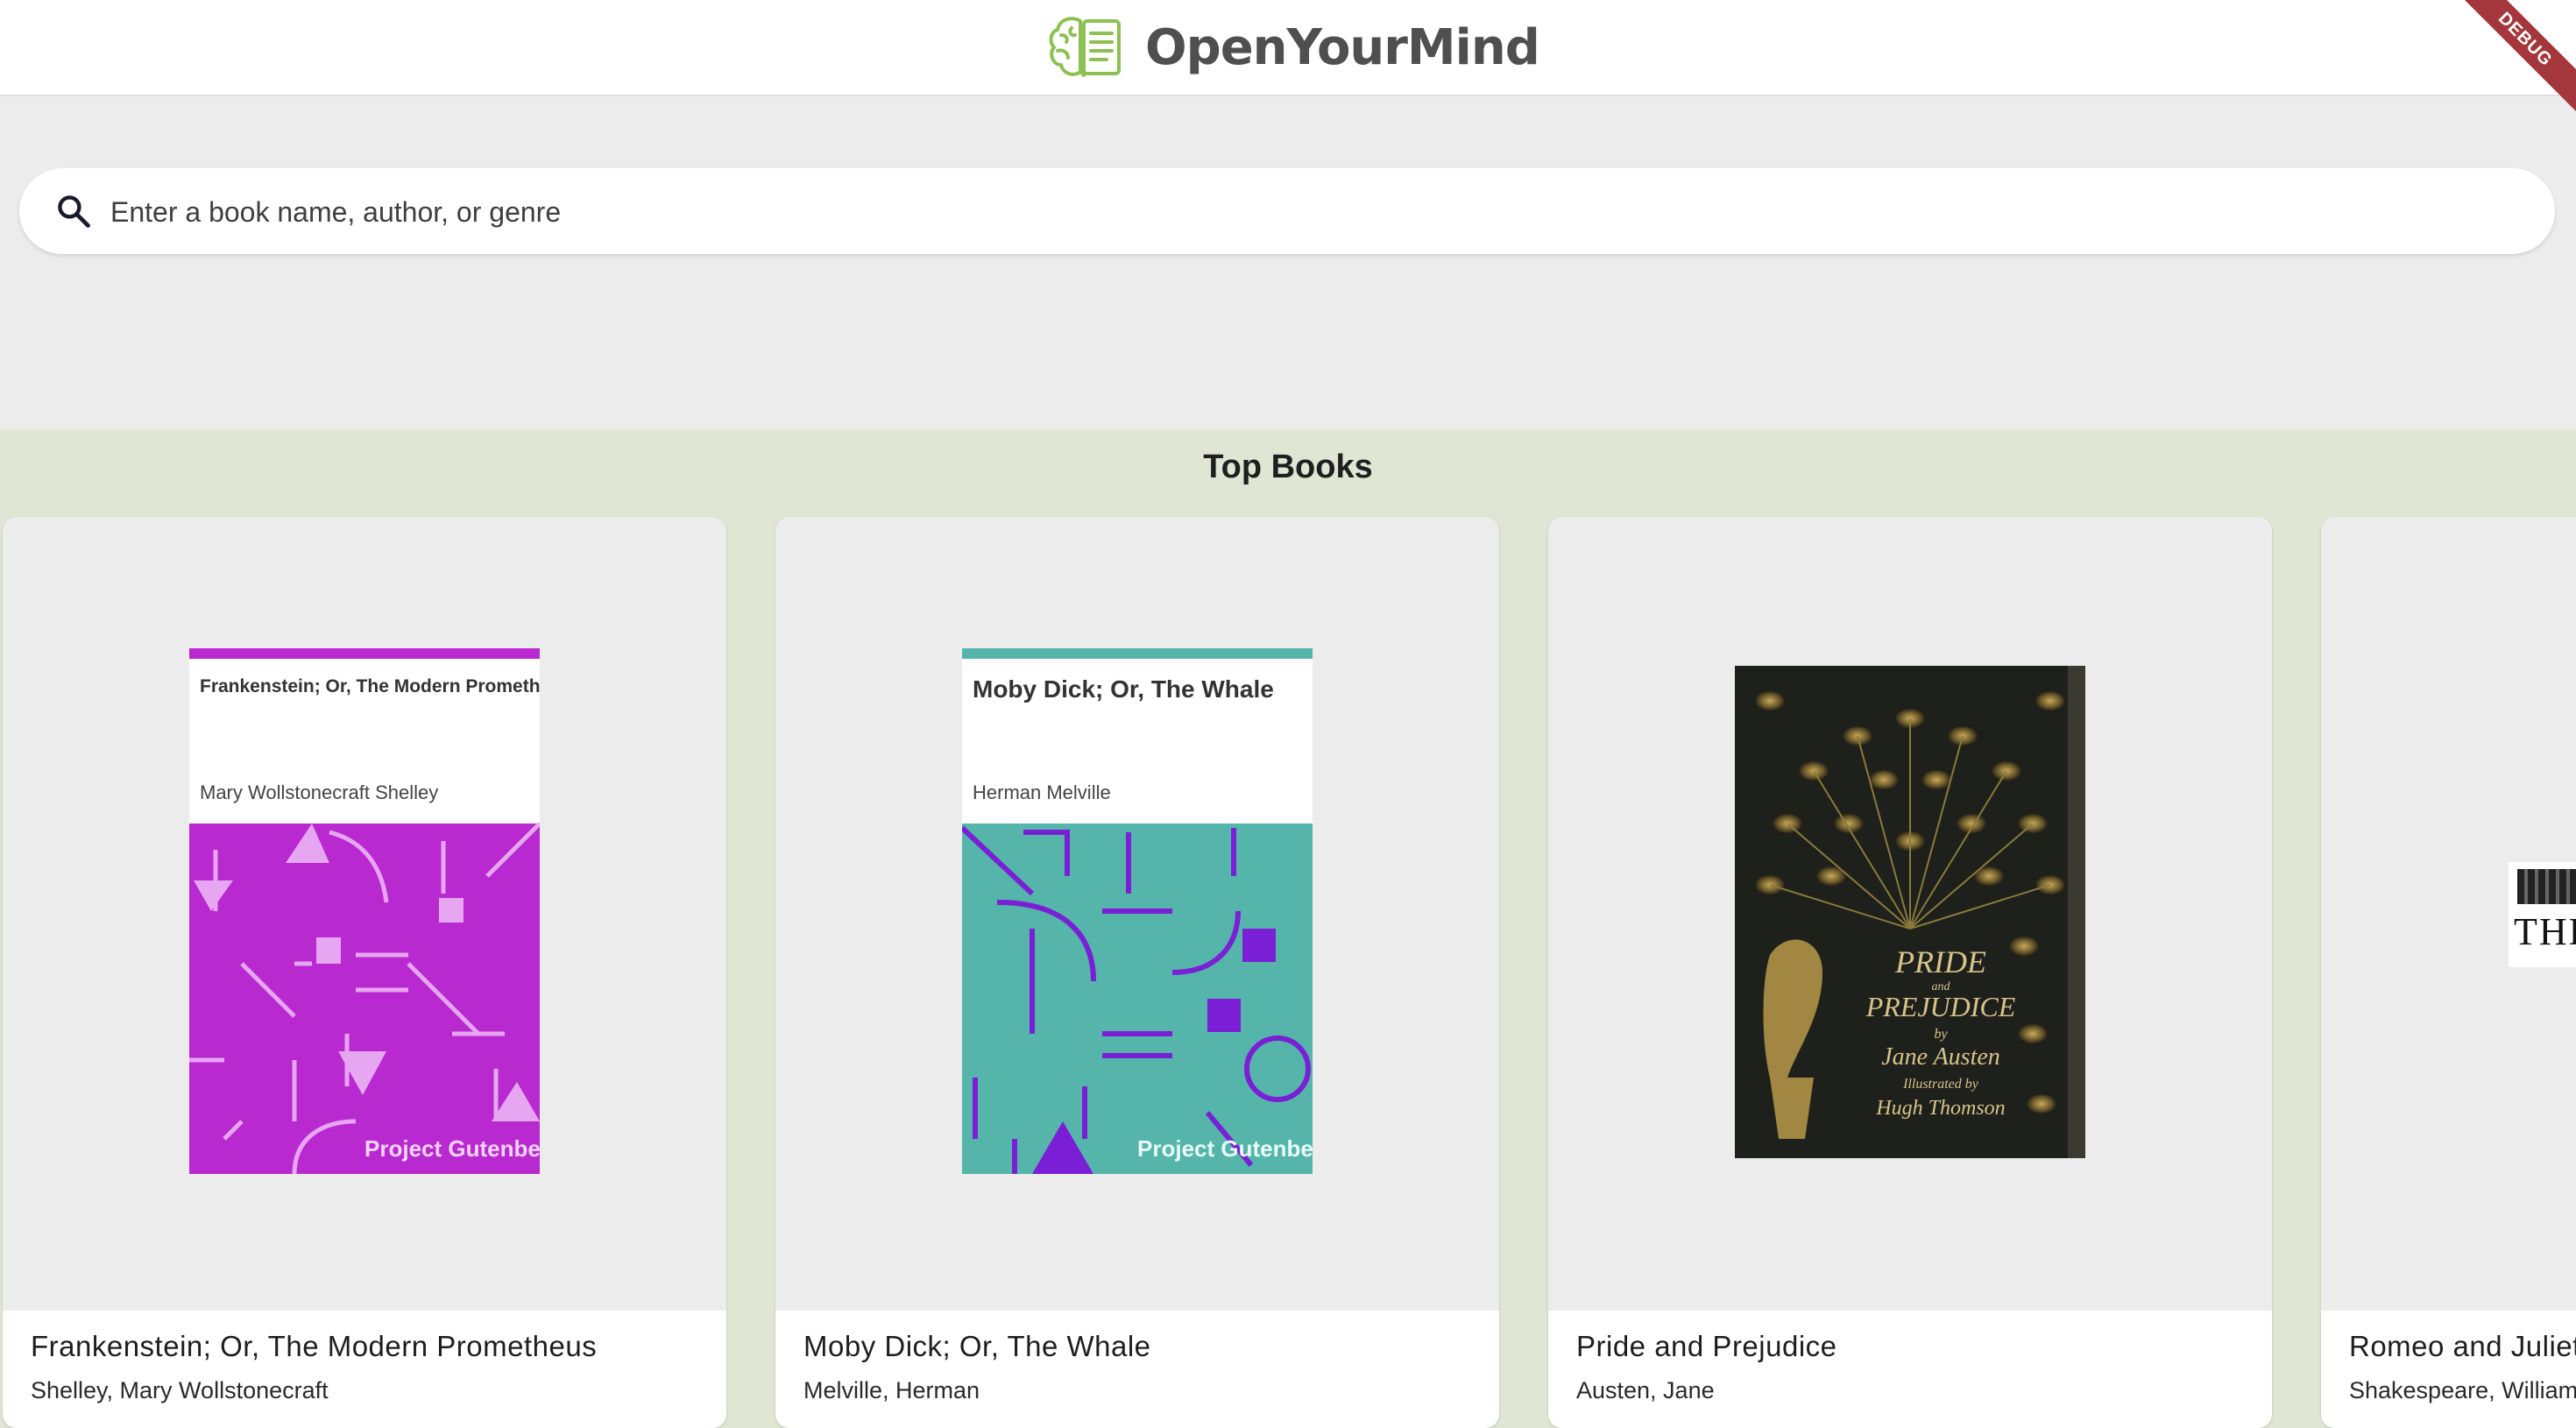  Describe the element at coordinates (1042, 792) in the screenshot. I see `cover-author: Herman Melville` at that location.